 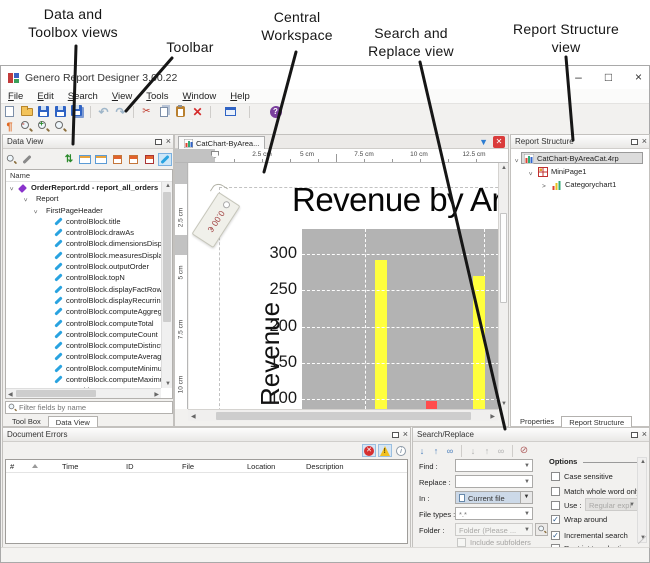 I want to click on delete-icon: ✕, so click(x=197, y=112).